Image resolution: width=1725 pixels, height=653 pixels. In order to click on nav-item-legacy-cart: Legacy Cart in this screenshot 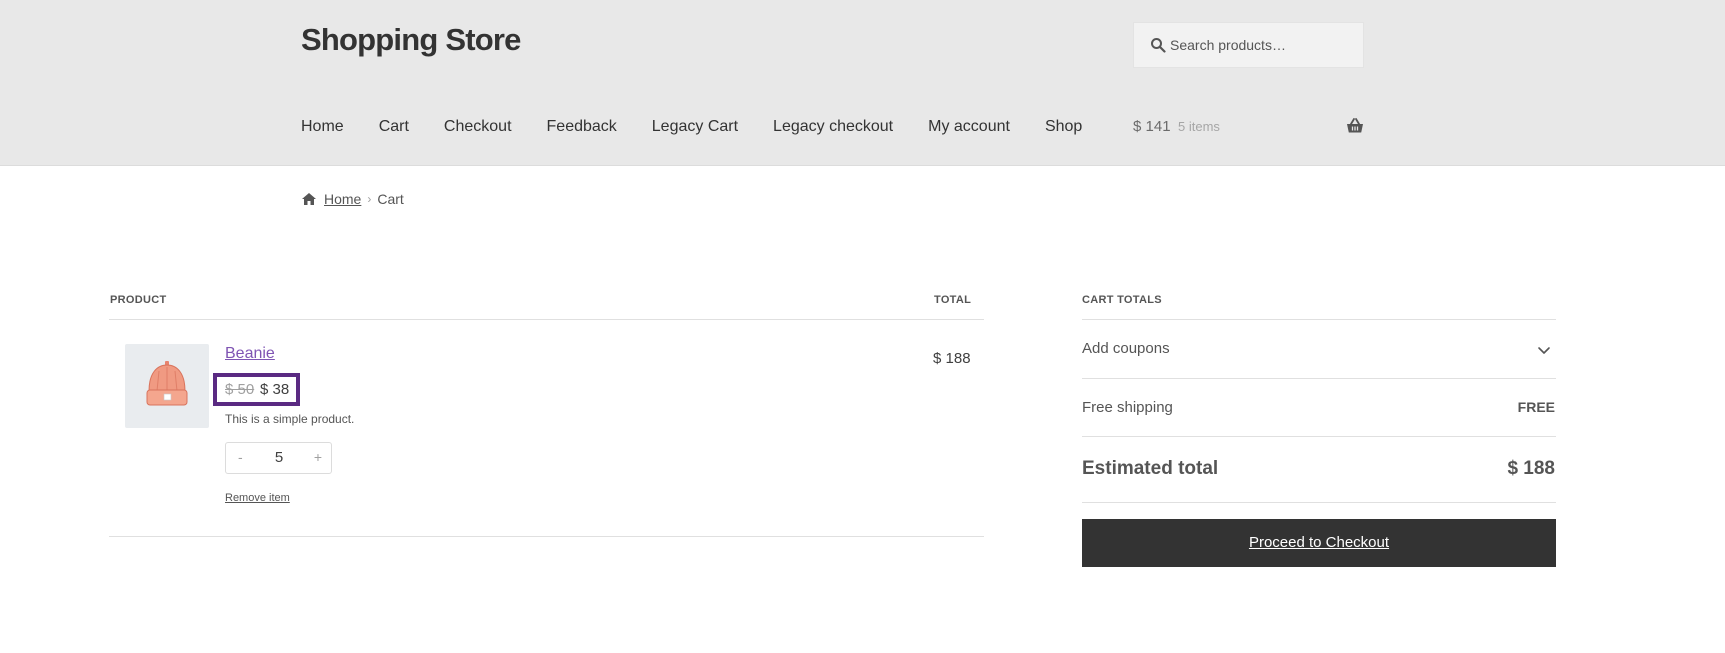, I will do `click(695, 127)`.